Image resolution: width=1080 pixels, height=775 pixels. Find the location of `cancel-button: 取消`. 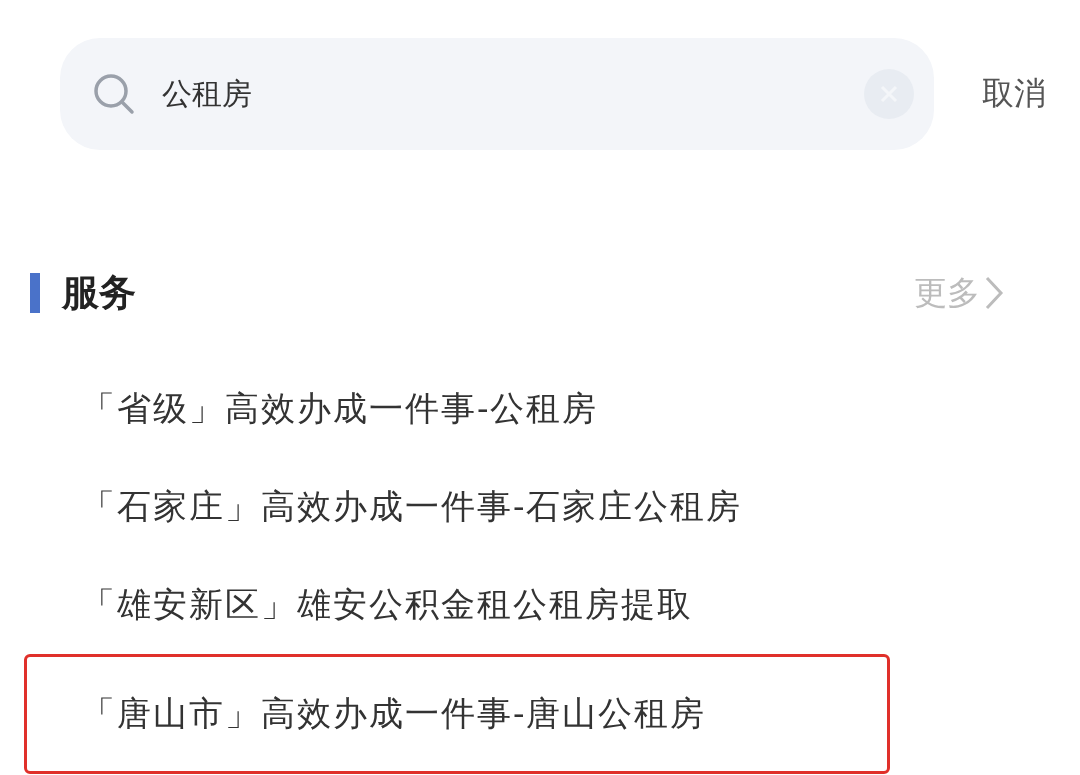

cancel-button: 取消 is located at coordinates (1014, 94).